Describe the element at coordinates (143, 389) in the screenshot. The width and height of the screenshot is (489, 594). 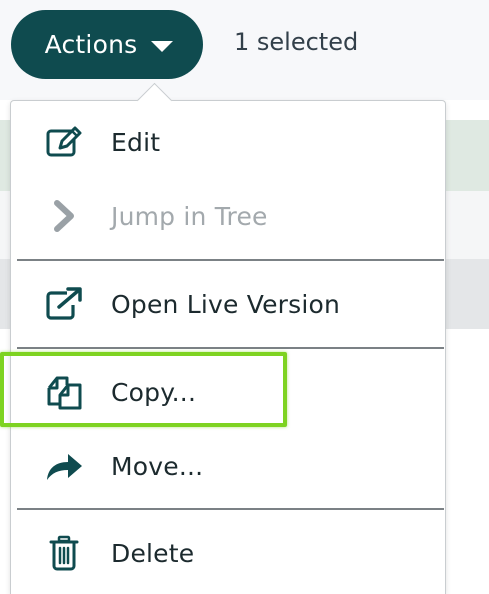
I see `highlight-box` at that location.